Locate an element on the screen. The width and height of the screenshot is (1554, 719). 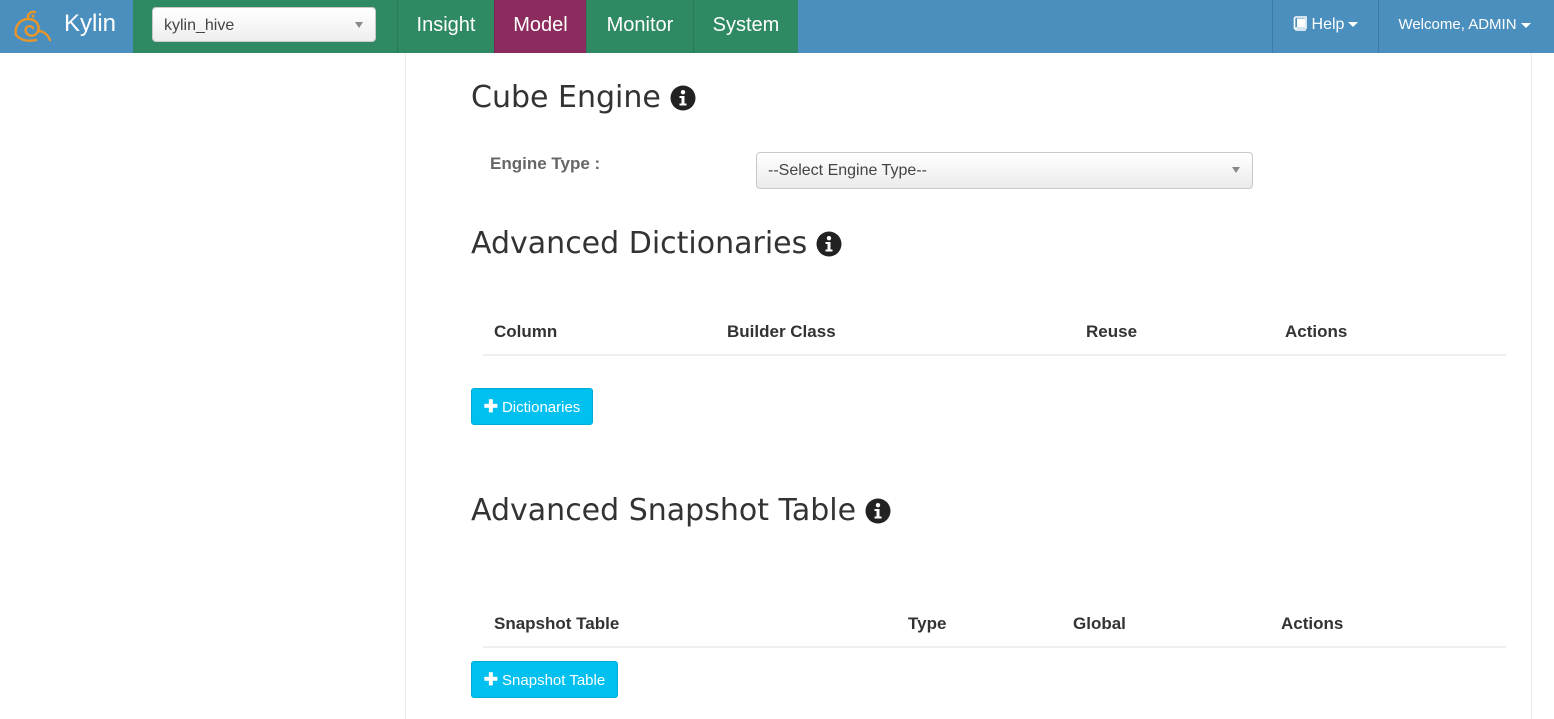
column-header-global: Global is located at coordinates (1099, 623).